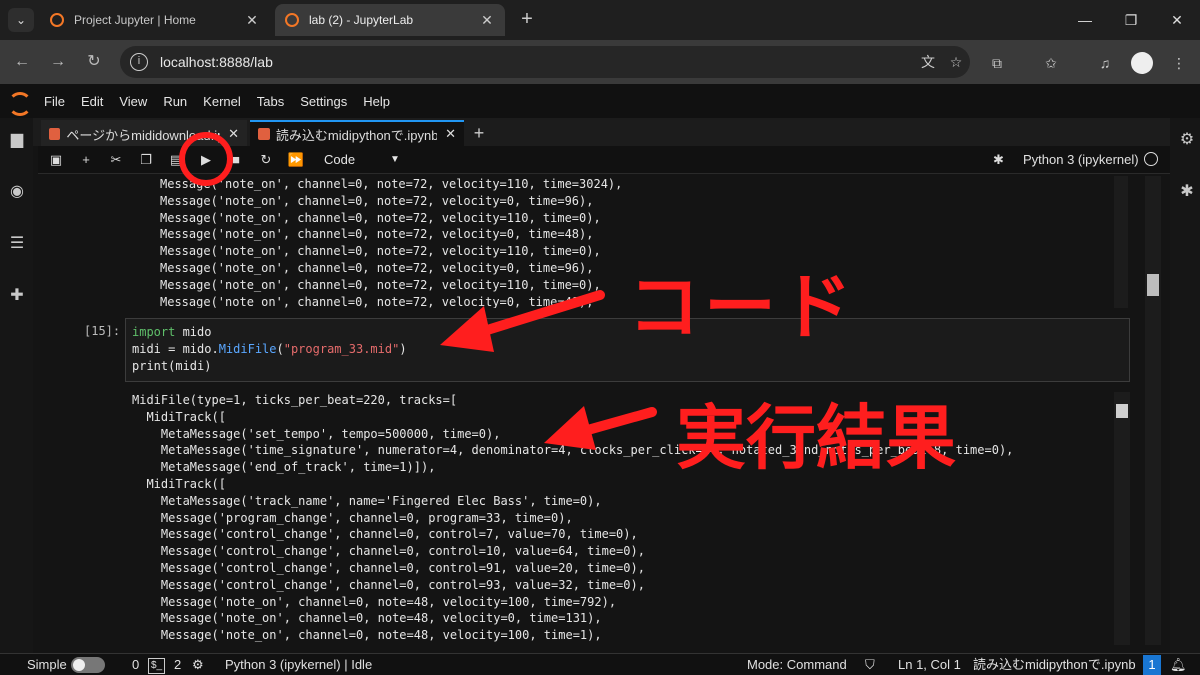  Describe the element at coordinates (58, 62) in the screenshot. I see `forward-button: →` at that location.